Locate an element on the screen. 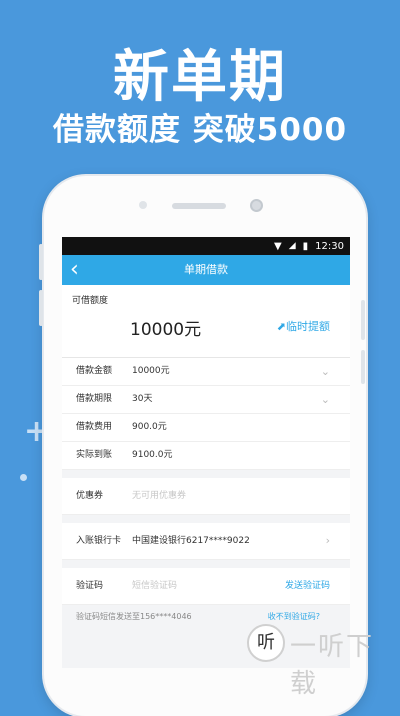 Image resolution: width=400 pixels, height=716 pixels. row-label: 借款费用 is located at coordinates (94, 427).